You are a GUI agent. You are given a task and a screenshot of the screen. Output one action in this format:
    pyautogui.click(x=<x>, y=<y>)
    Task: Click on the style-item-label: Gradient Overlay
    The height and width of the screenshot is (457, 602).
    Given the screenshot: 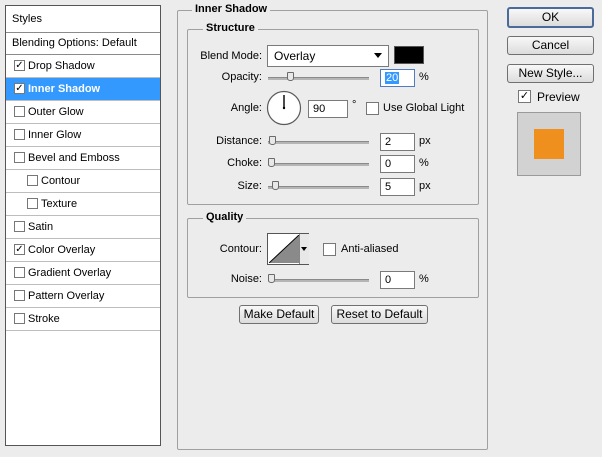 What is the action you would take?
    pyautogui.click(x=70, y=273)
    